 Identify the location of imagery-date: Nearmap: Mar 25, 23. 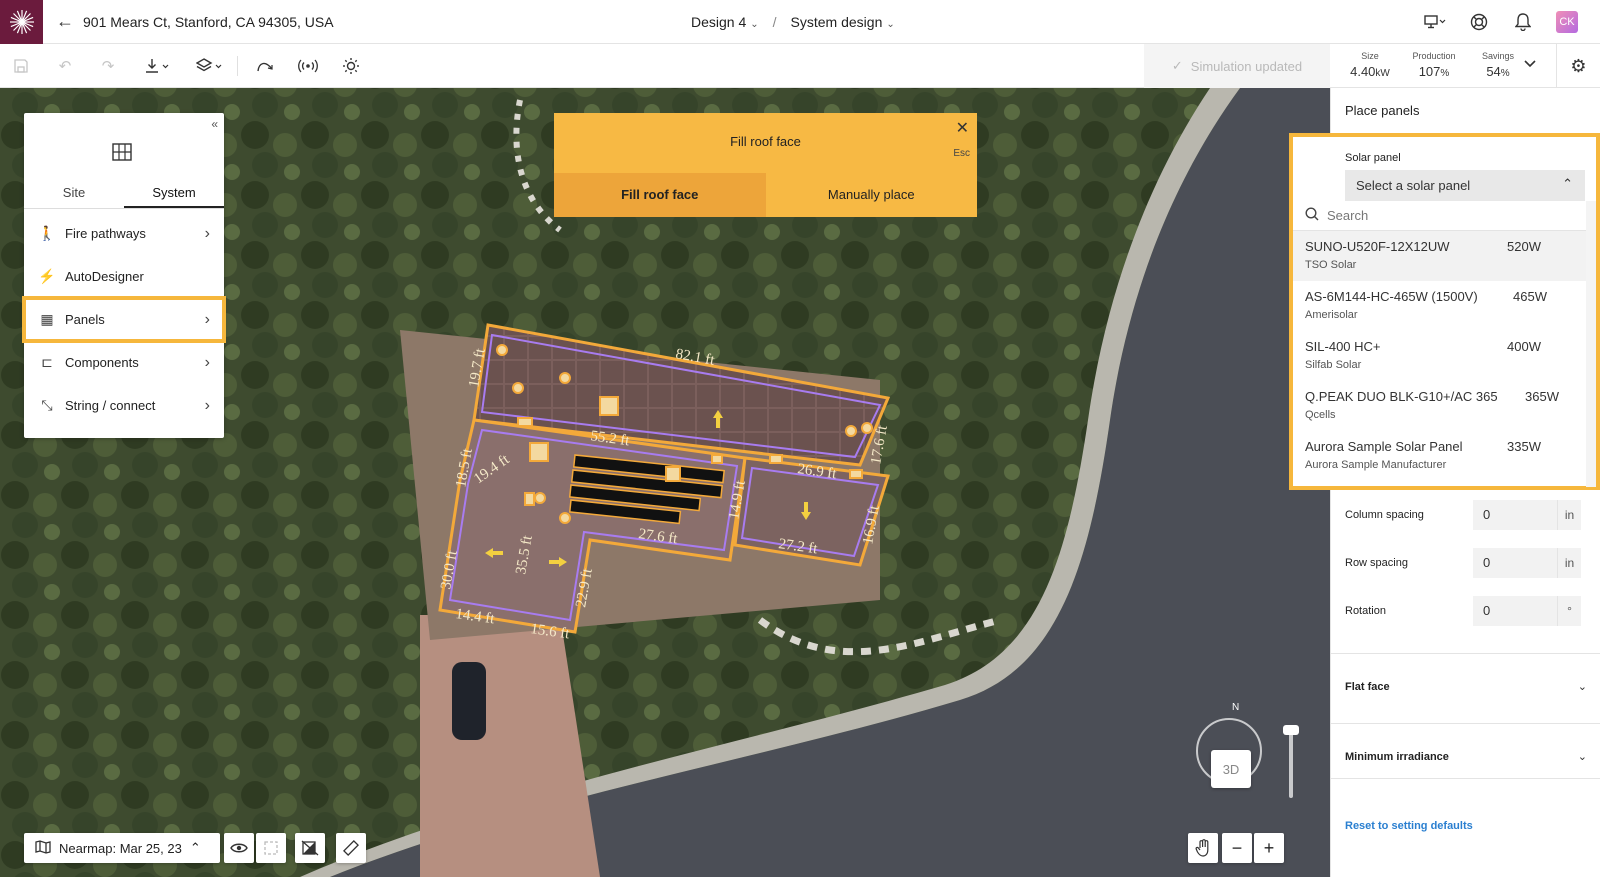
(120, 848).